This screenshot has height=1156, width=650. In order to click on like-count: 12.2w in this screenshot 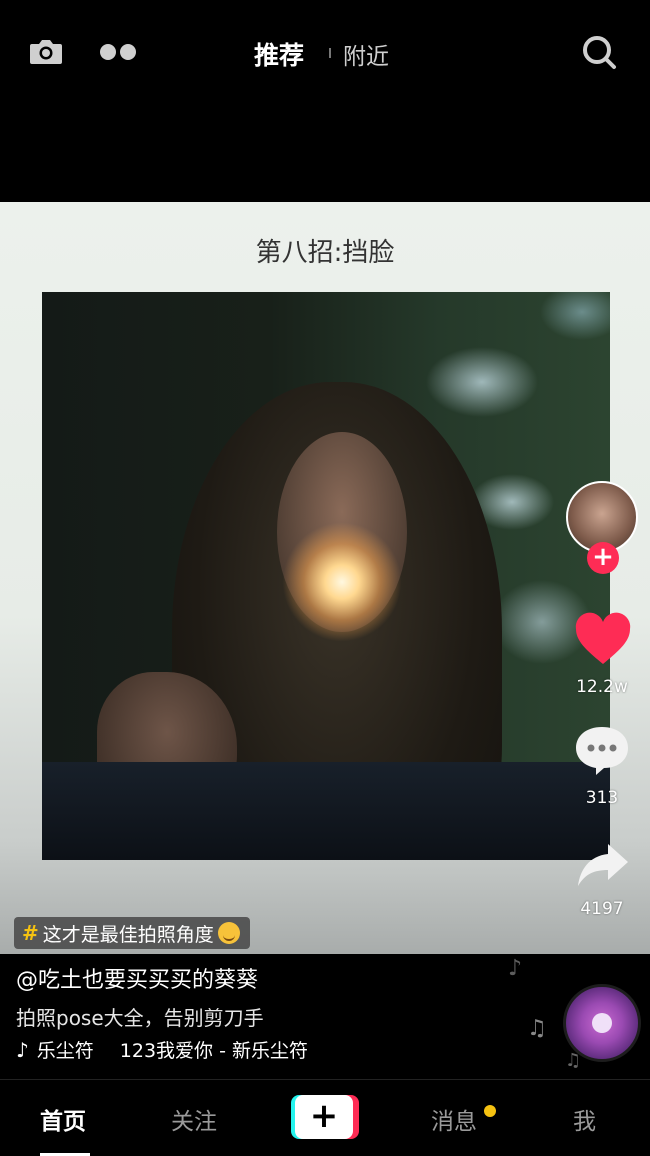, I will do `click(602, 687)`.